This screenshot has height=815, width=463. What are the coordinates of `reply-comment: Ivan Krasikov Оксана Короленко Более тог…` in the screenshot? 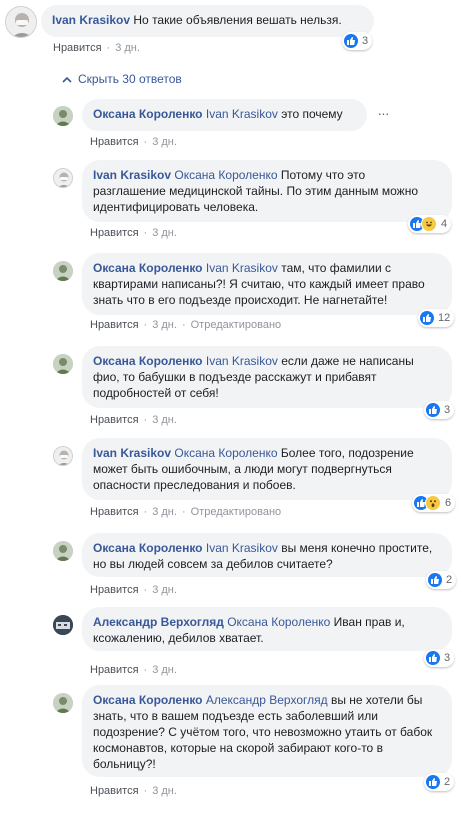 It's located at (231, 480).